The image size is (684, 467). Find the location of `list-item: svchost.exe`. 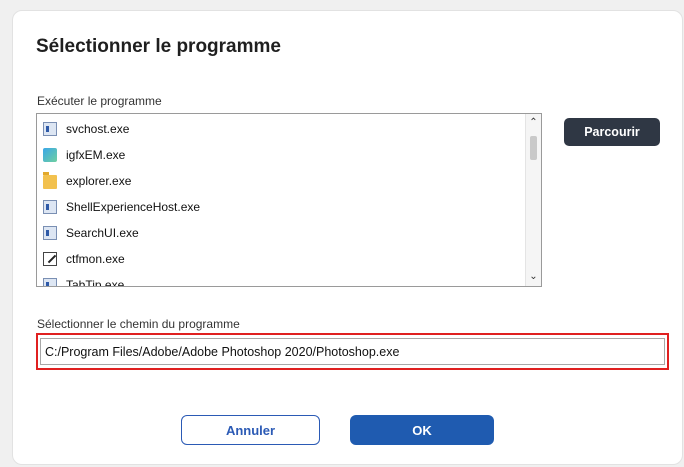

list-item: svchost.exe is located at coordinates (281, 129).